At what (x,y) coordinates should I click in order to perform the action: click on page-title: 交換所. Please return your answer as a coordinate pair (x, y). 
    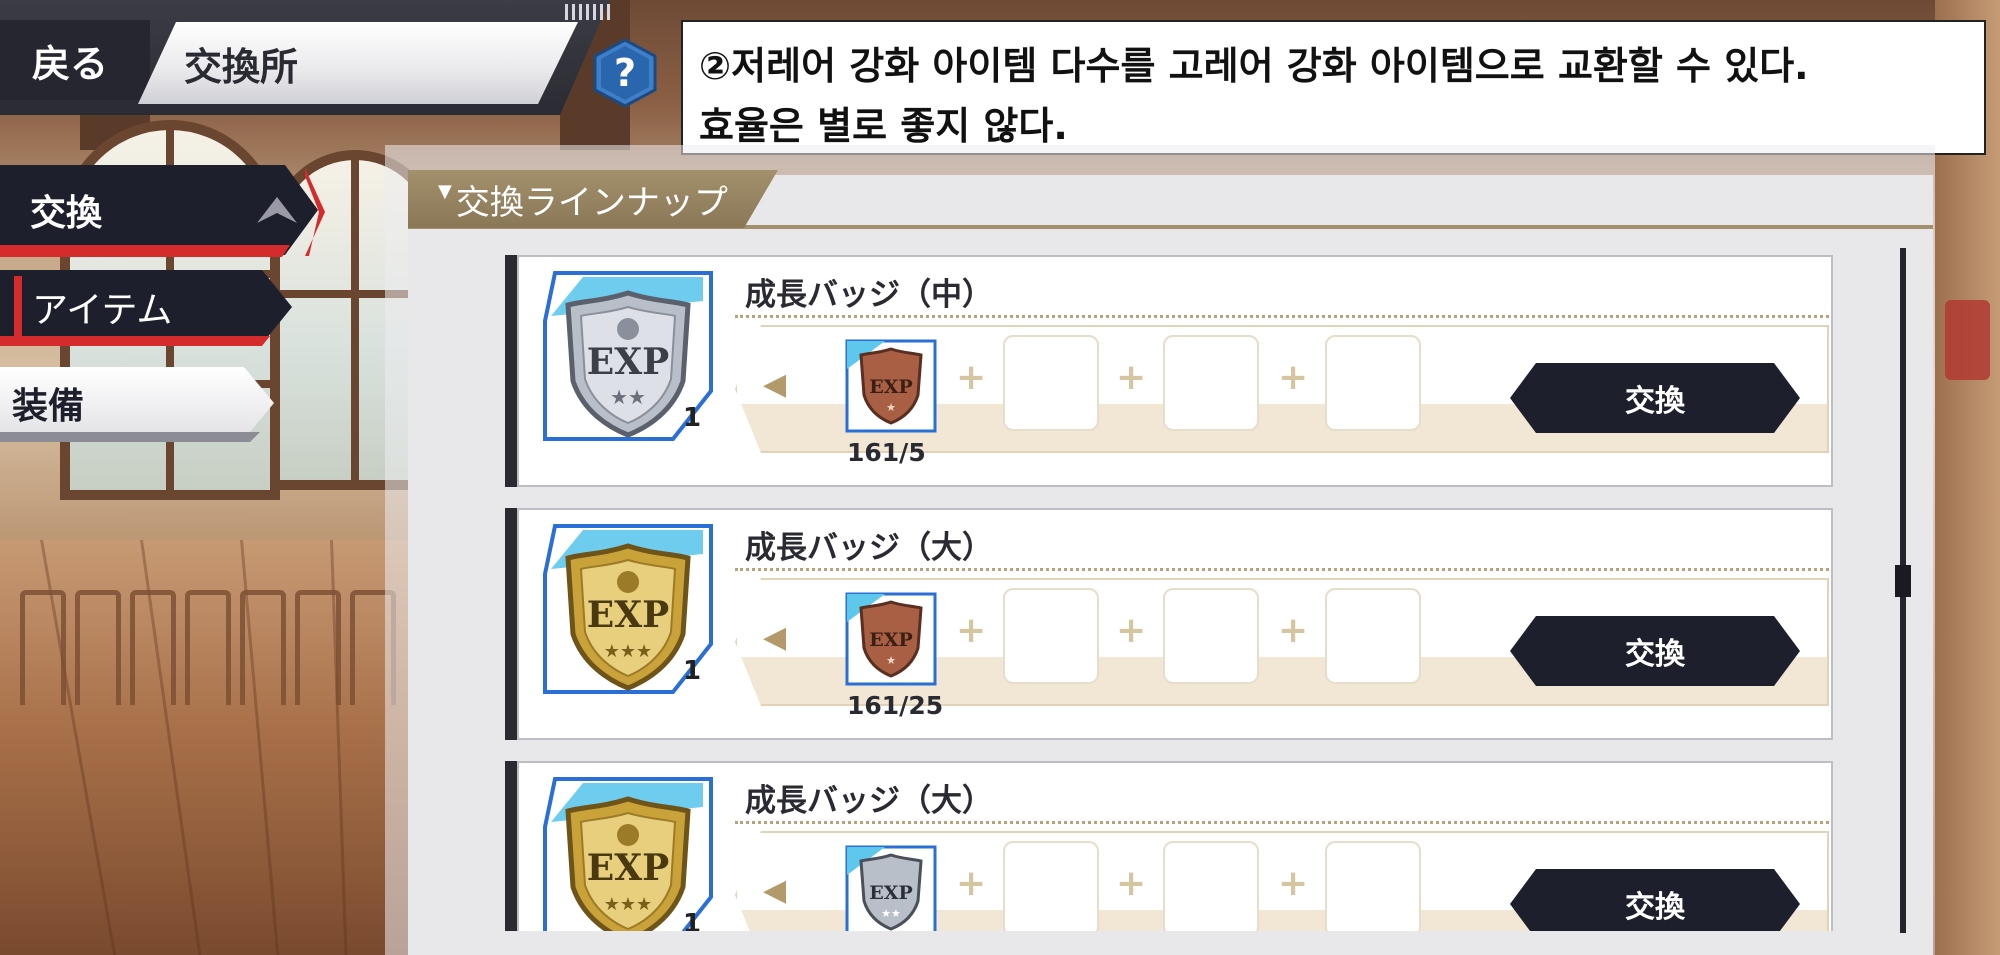
    Looking at the image, I should click on (358, 63).